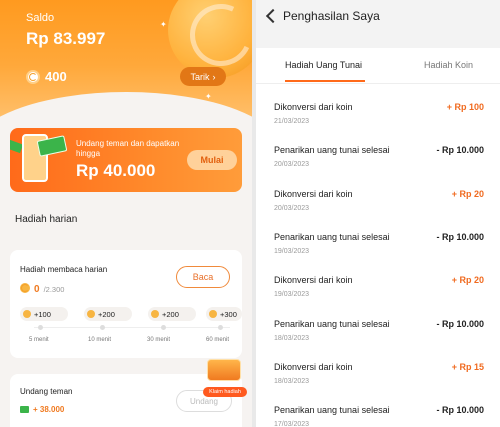 The height and width of the screenshot is (427, 500). What do you see at coordinates (200, 76) in the screenshot?
I see `withdraw-label: Tarik` at bounding box center [200, 76].